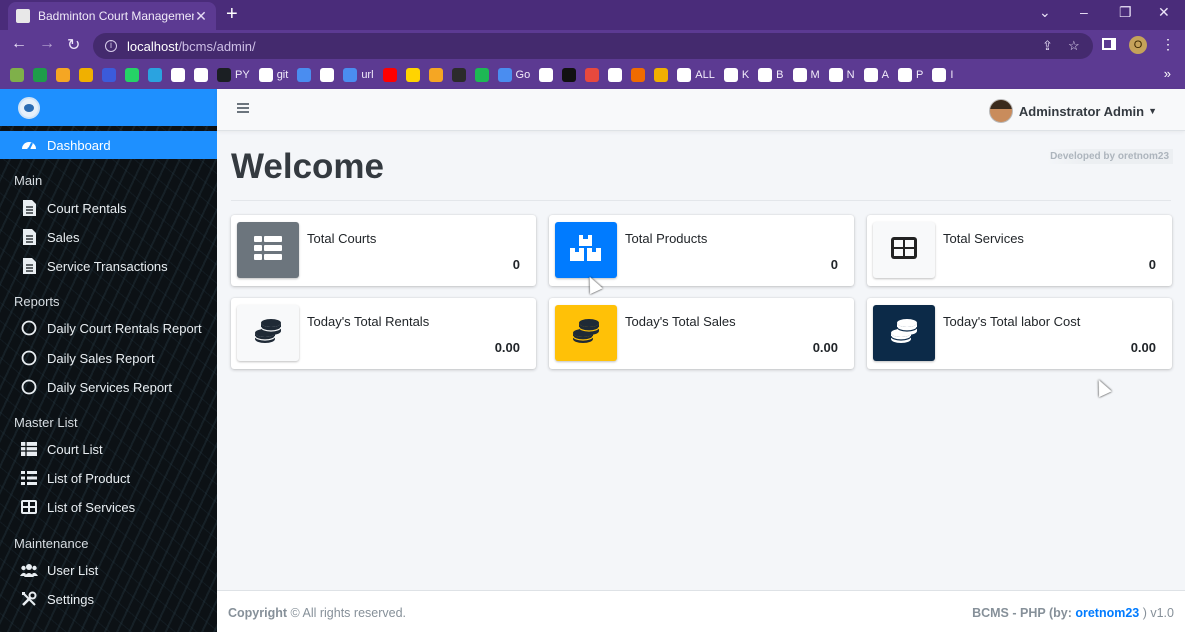 Image resolution: width=1185 pixels, height=632 pixels. I want to click on section-header-reports: Reports, so click(37, 301).